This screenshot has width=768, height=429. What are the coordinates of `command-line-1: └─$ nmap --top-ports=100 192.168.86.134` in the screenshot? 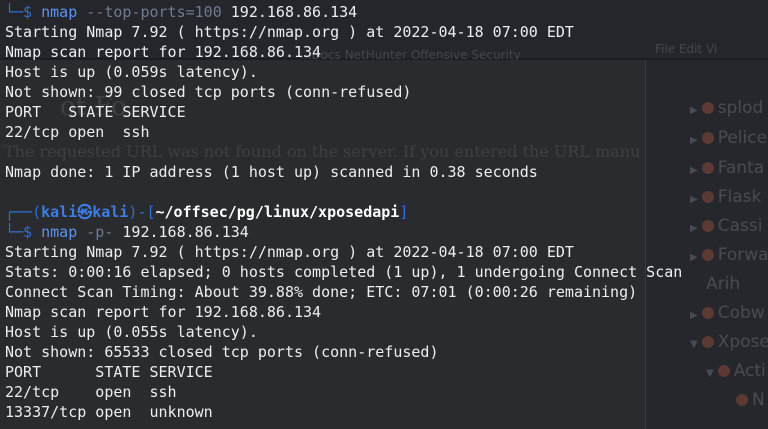 It's located at (181, 12).